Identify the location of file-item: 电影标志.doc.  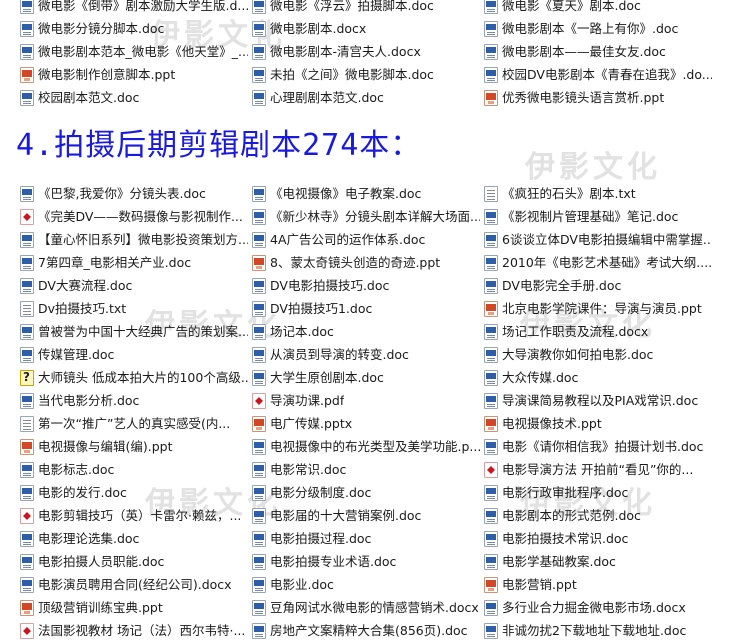
(134, 469).